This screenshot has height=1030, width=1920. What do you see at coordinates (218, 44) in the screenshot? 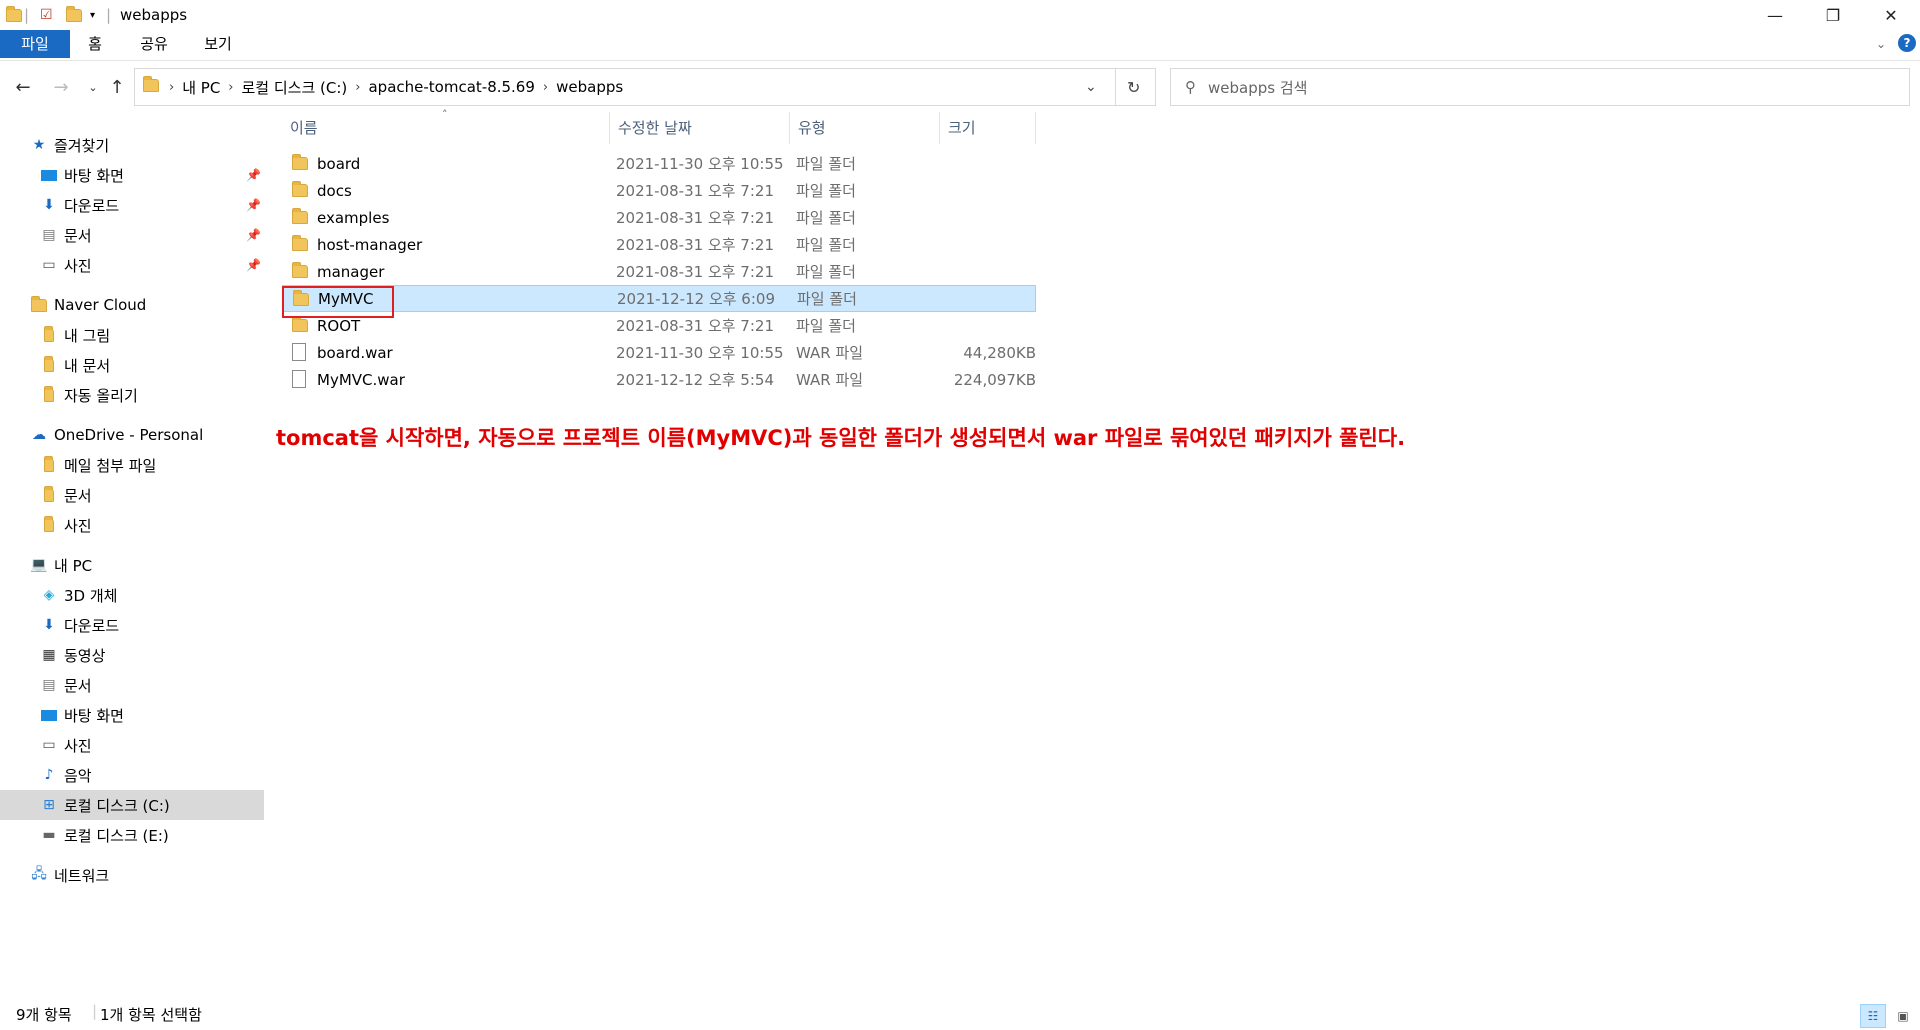
I see `tab-view: 보기` at bounding box center [218, 44].